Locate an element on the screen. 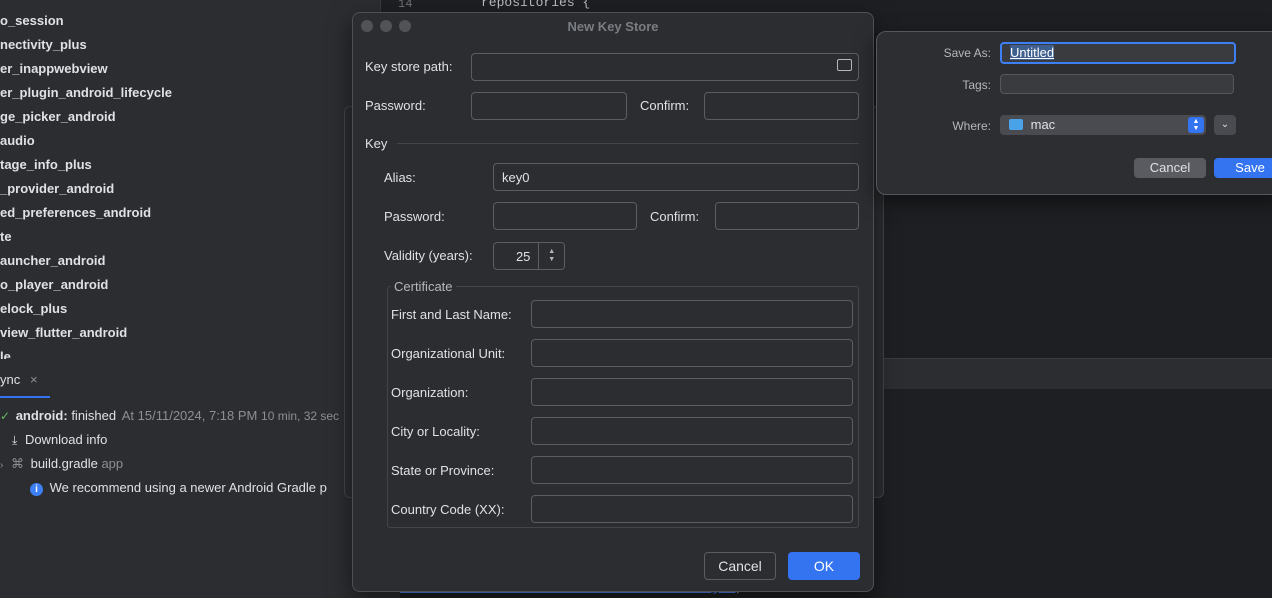 This screenshot has height=598, width=1272. ok-button: OK is located at coordinates (824, 566).